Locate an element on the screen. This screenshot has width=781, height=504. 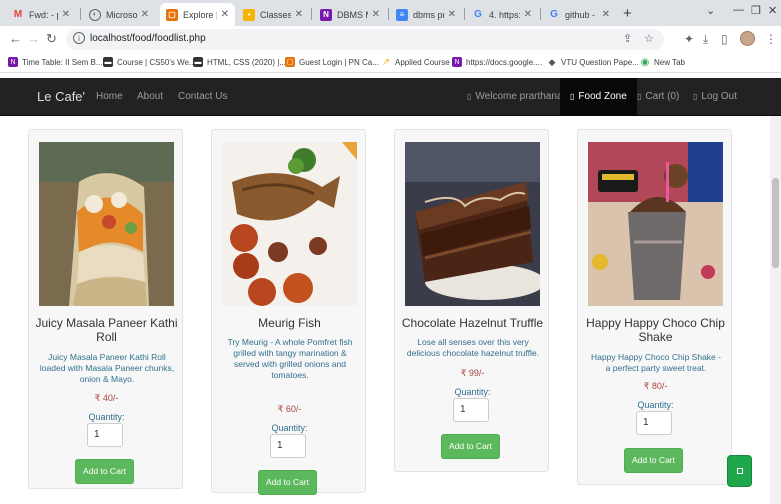
bookmark-item: ◉ New Tab is located at coordinates (662, 62).